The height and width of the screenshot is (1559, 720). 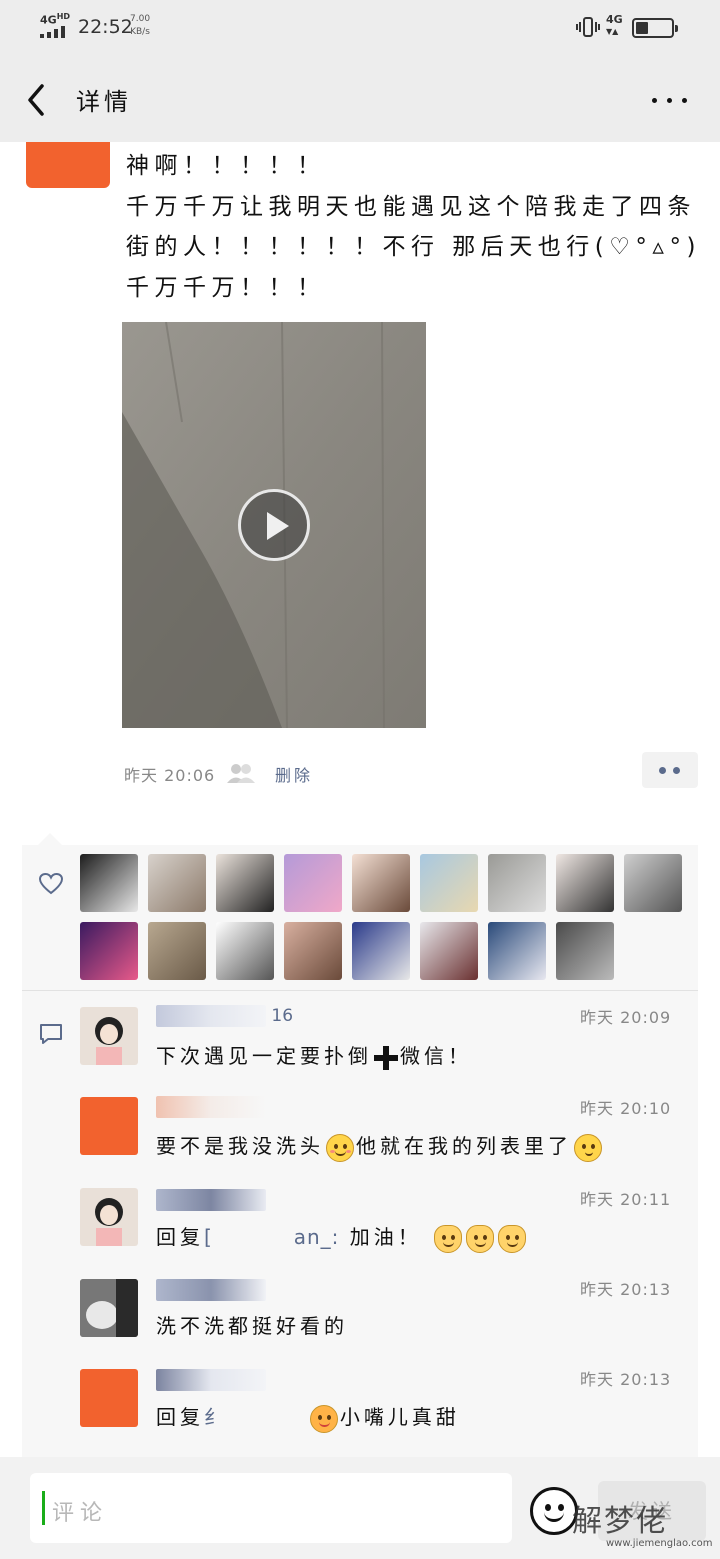 I want to click on thinking-emoji-icon, so click(x=588, y=1147).